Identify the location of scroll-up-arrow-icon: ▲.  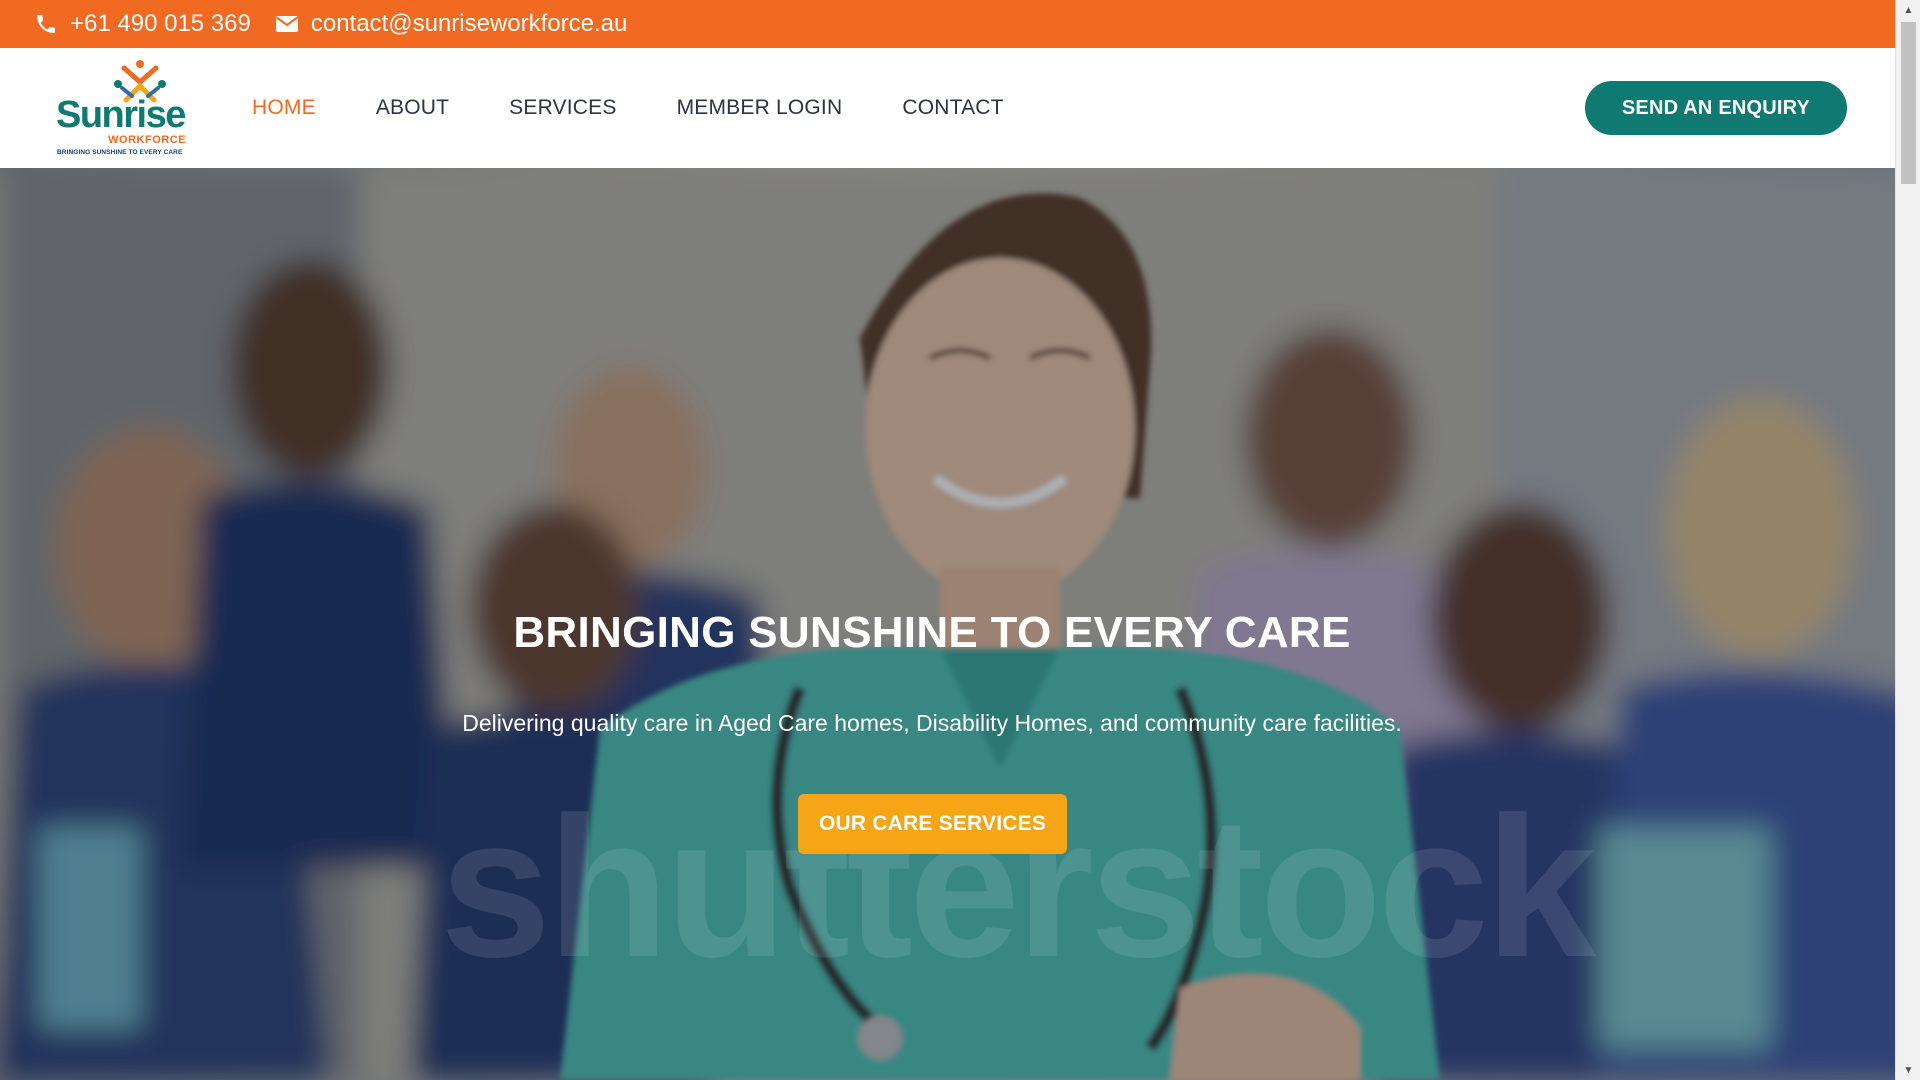
(1908, 10).